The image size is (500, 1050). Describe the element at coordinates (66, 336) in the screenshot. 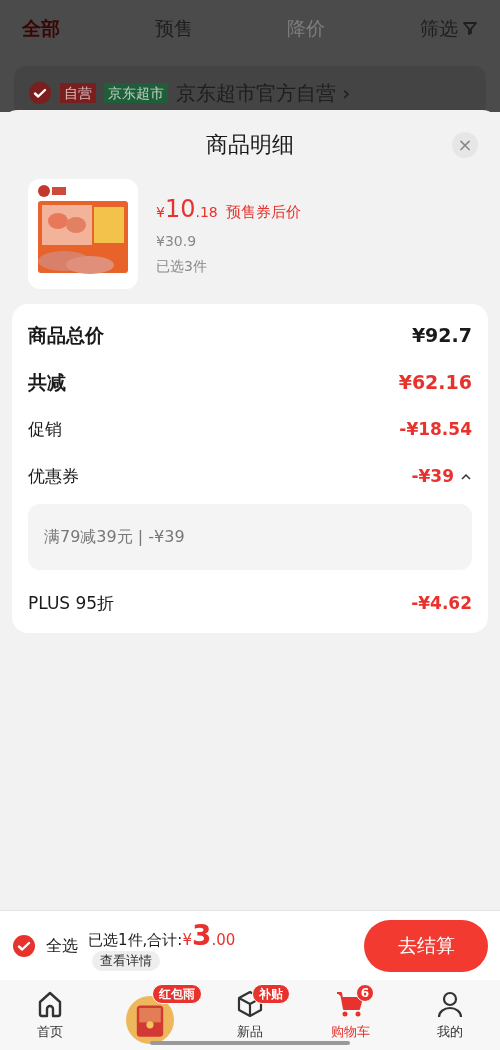

I see `row-label: 商品总价` at that location.